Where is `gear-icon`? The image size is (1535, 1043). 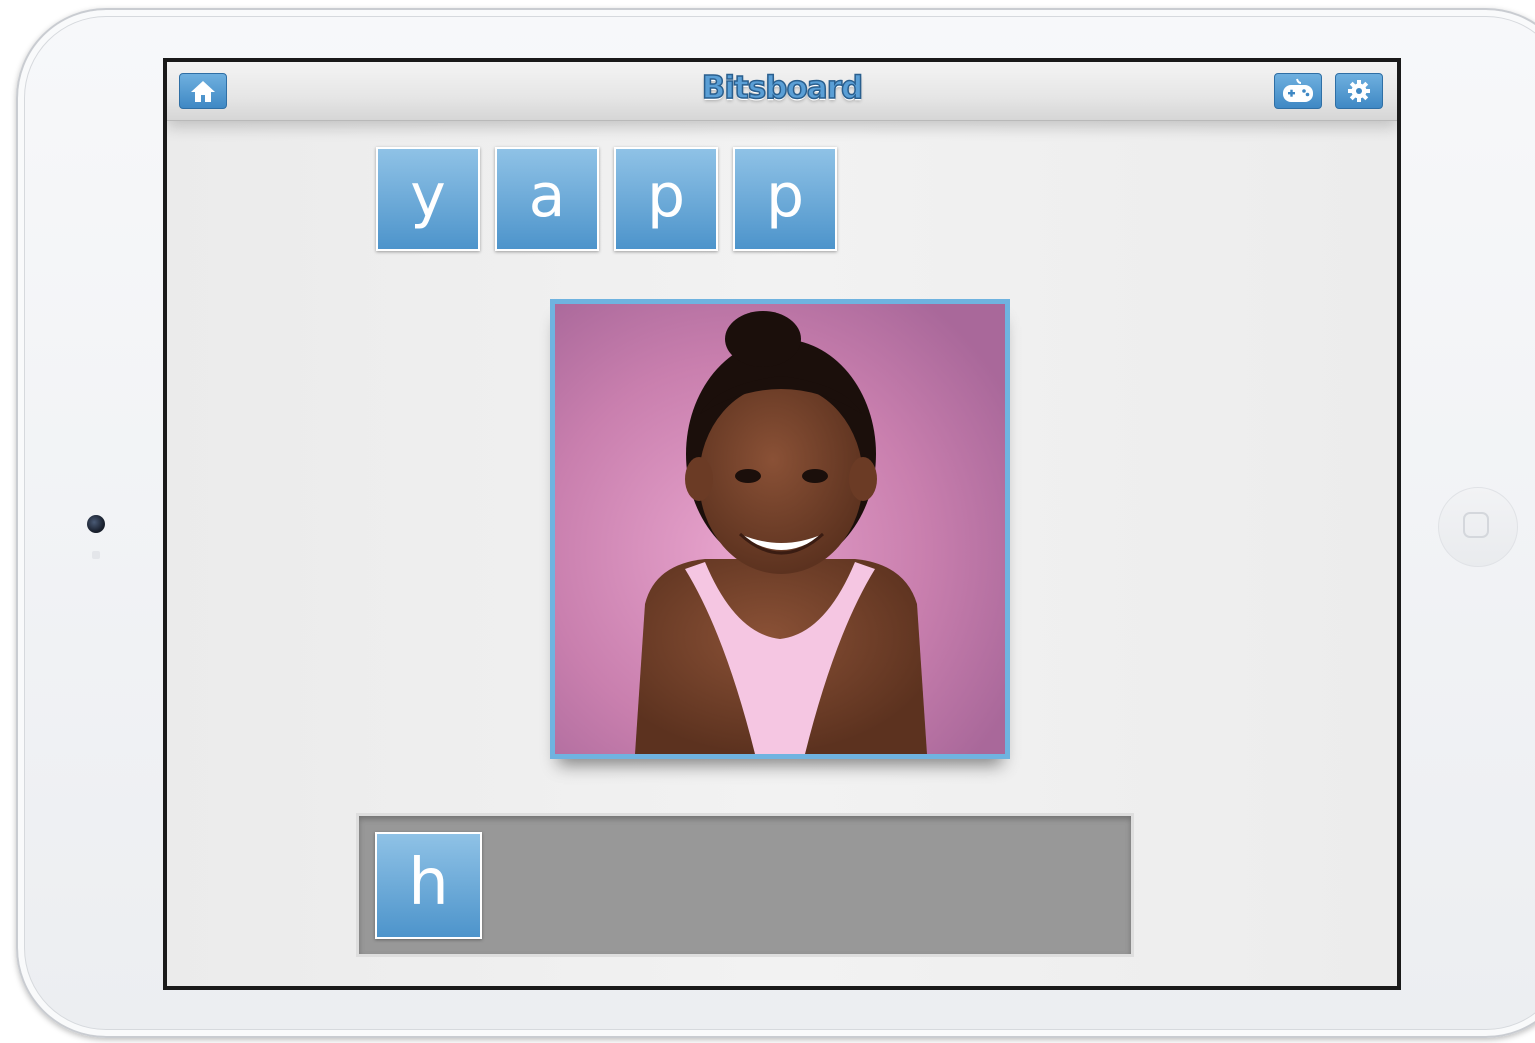
gear-icon is located at coordinates (1359, 91).